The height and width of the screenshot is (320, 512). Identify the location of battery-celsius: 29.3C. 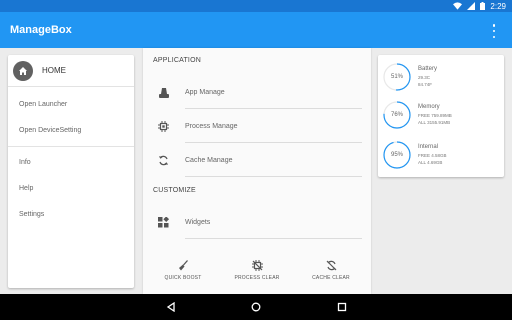
(424, 77).